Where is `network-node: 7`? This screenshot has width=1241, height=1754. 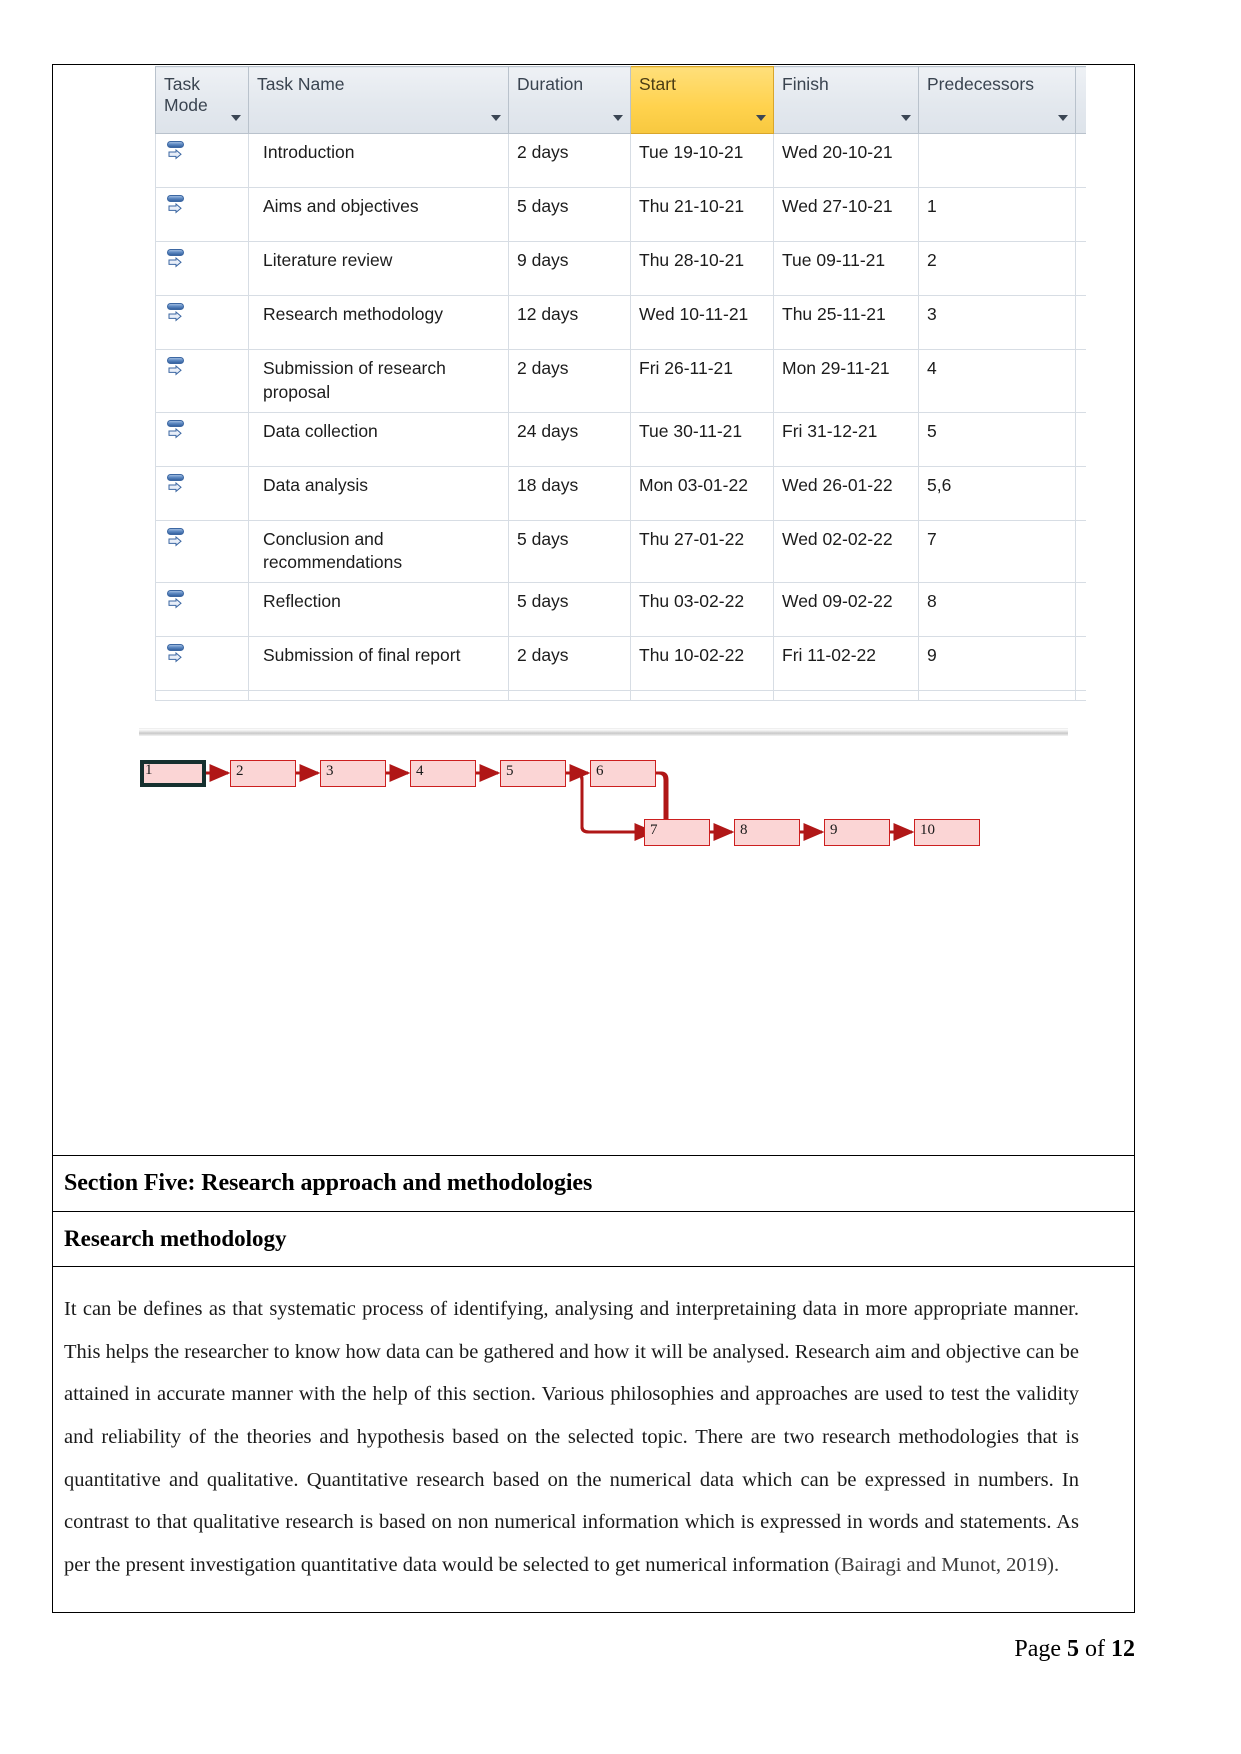
network-node: 7 is located at coordinates (677, 832).